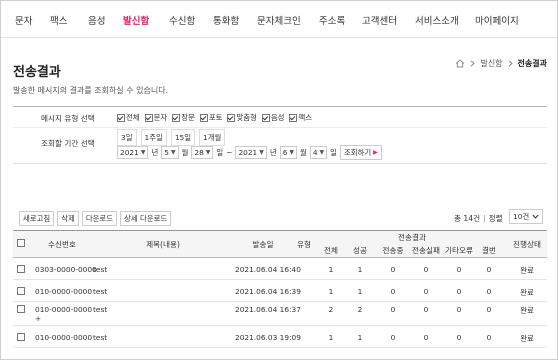 The width and height of the screenshot is (558, 360). I want to click on checkbox-label: 문자, so click(160, 117).